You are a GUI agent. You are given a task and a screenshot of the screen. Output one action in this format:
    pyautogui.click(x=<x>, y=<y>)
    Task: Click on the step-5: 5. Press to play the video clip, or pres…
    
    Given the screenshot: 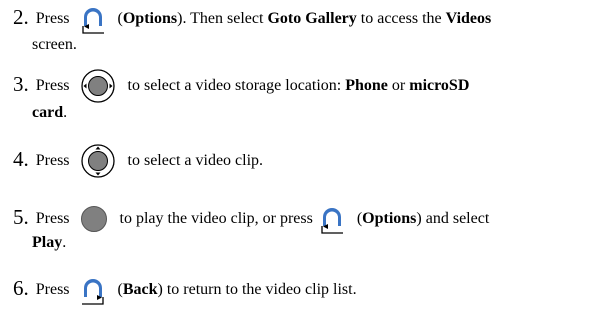 What is the action you would take?
    pyautogui.click(x=308, y=220)
    